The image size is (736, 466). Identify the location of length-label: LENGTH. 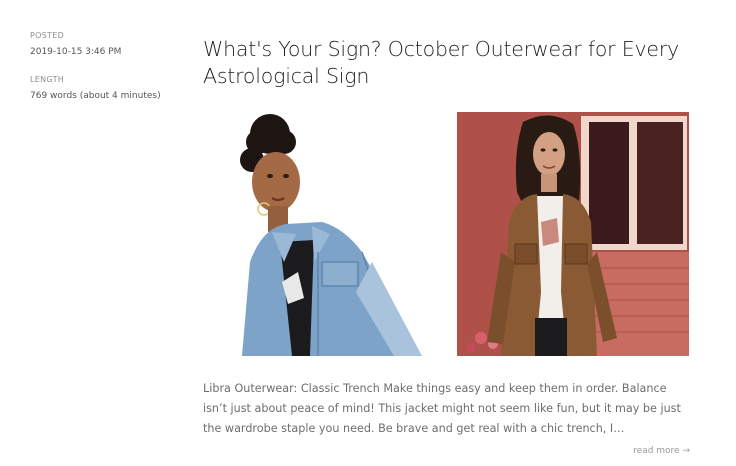
(47, 79).